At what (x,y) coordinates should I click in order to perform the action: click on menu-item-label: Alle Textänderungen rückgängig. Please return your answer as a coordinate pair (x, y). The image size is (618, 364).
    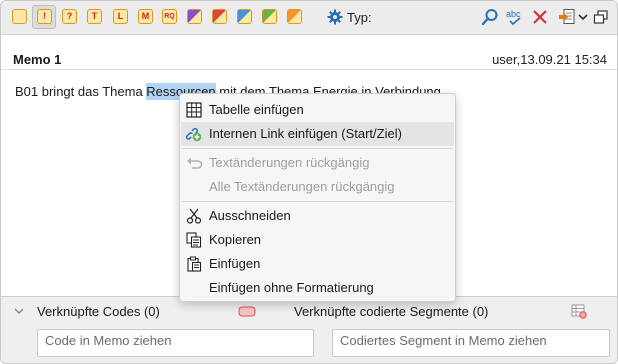
    Looking at the image, I should click on (302, 186).